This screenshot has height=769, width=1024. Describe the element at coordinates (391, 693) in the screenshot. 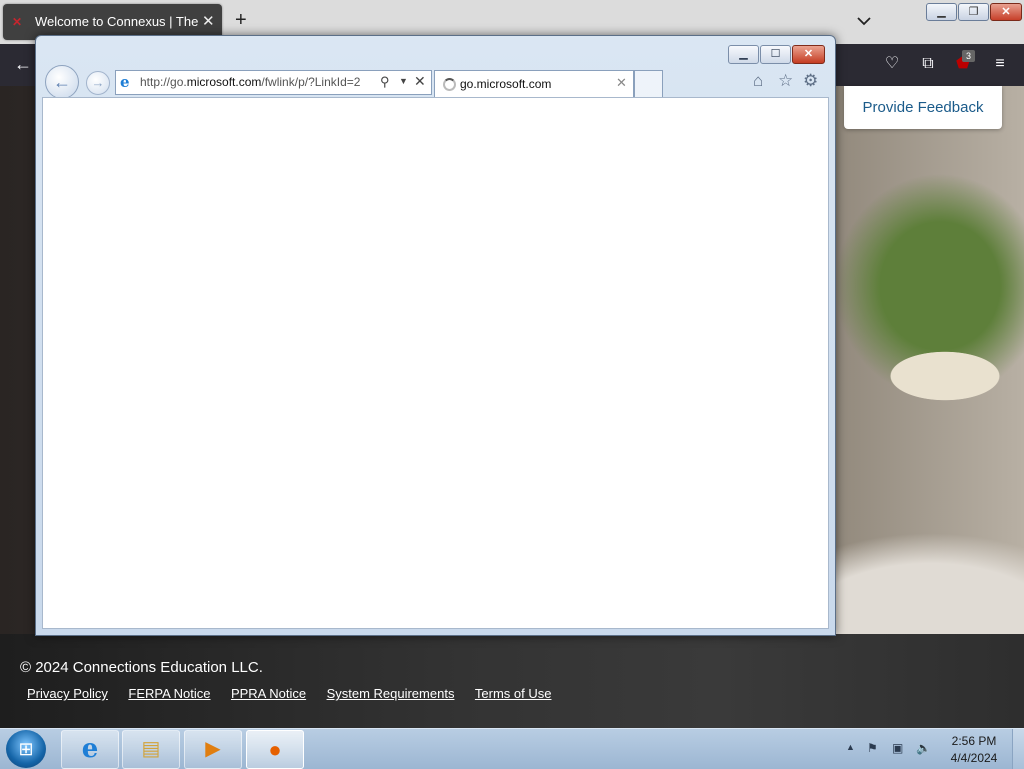

I see `system-requirements-link: System Requirements` at that location.